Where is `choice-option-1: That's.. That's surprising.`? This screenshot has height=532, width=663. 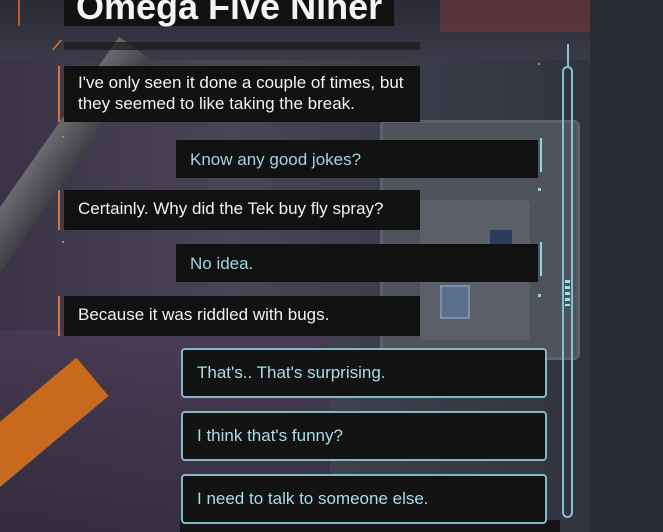 choice-option-1: That's.. That's surprising. is located at coordinates (364, 373).